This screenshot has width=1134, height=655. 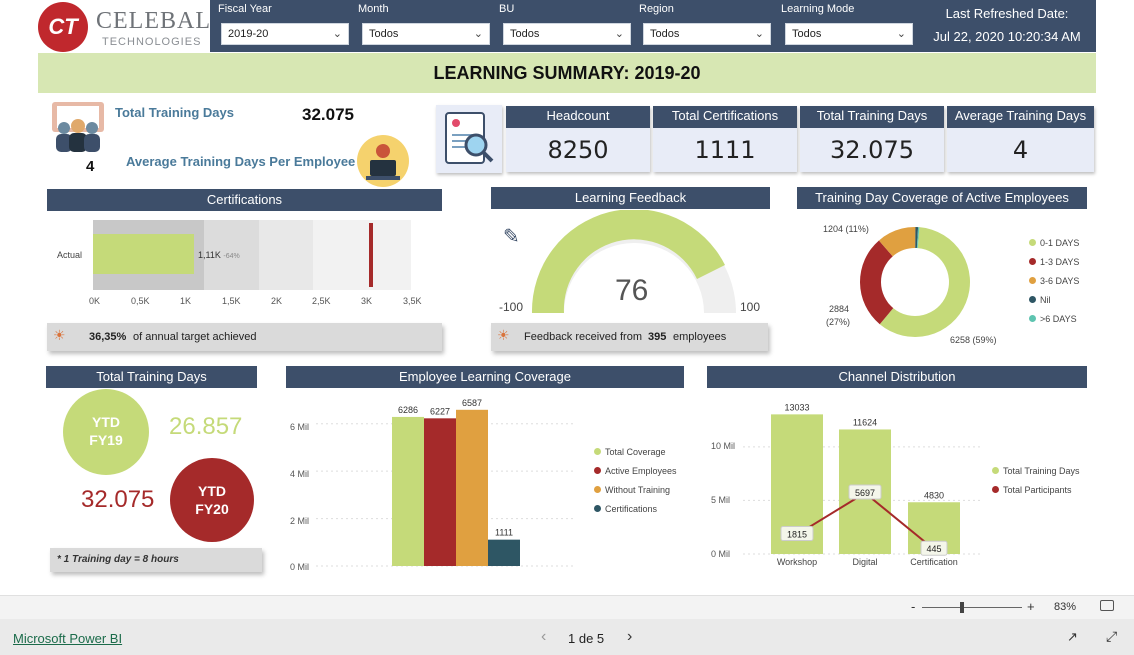 I want to click on learning-mode-dropdown: Todos ⌄, so click(x=849, y=34).